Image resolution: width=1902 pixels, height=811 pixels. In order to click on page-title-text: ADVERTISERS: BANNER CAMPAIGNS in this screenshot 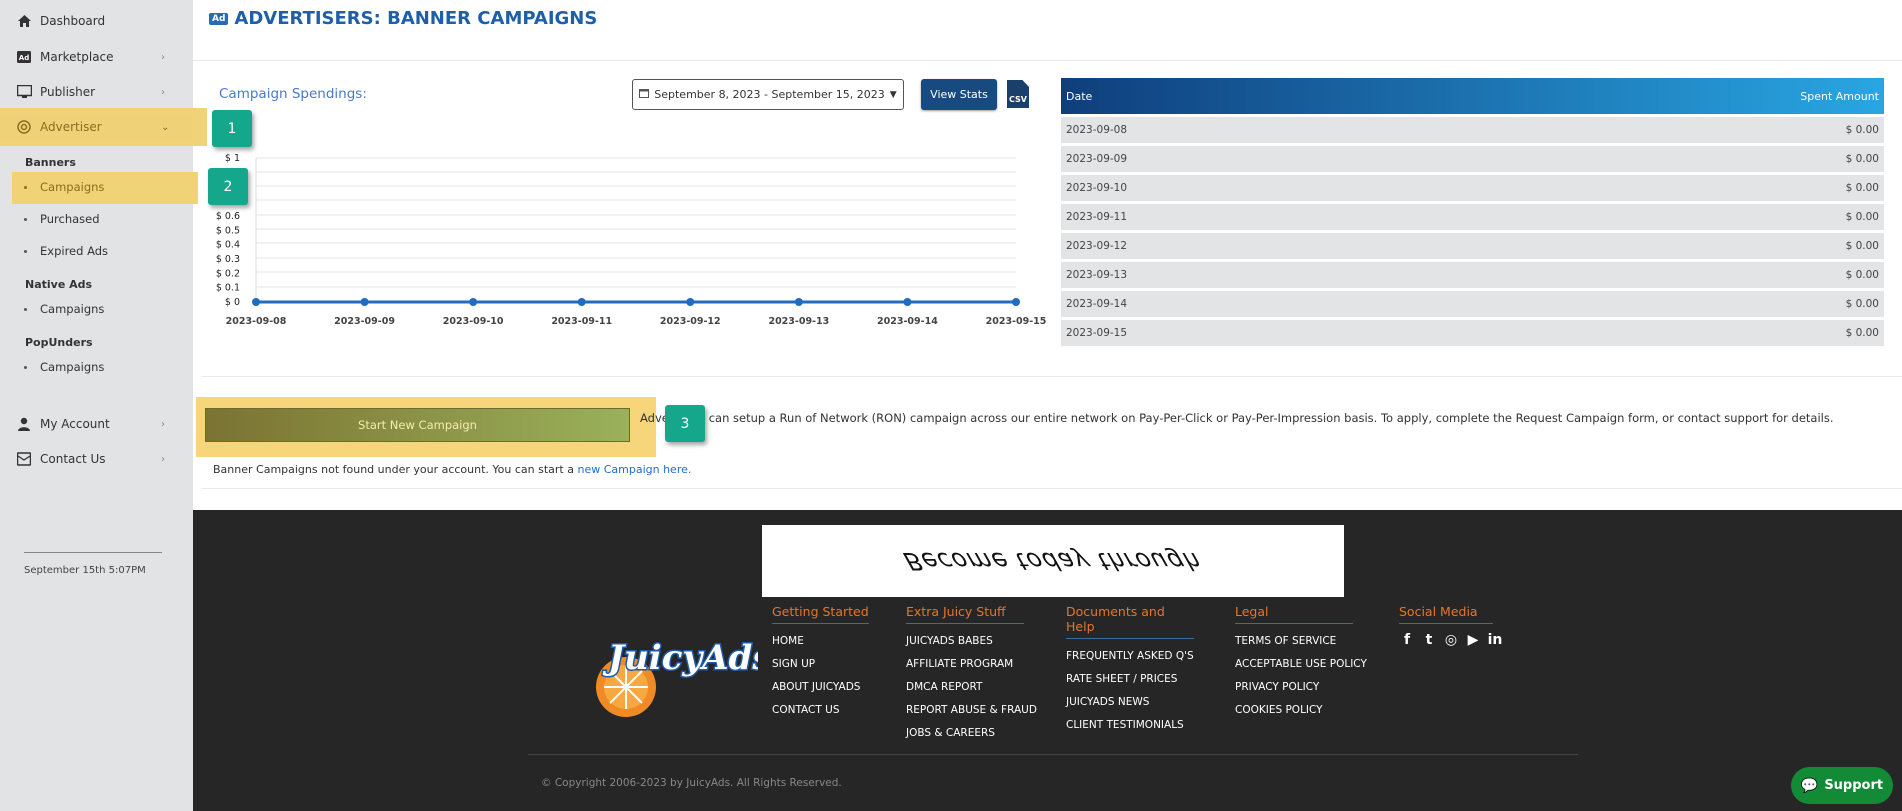, I will do `click(416, 18)`.